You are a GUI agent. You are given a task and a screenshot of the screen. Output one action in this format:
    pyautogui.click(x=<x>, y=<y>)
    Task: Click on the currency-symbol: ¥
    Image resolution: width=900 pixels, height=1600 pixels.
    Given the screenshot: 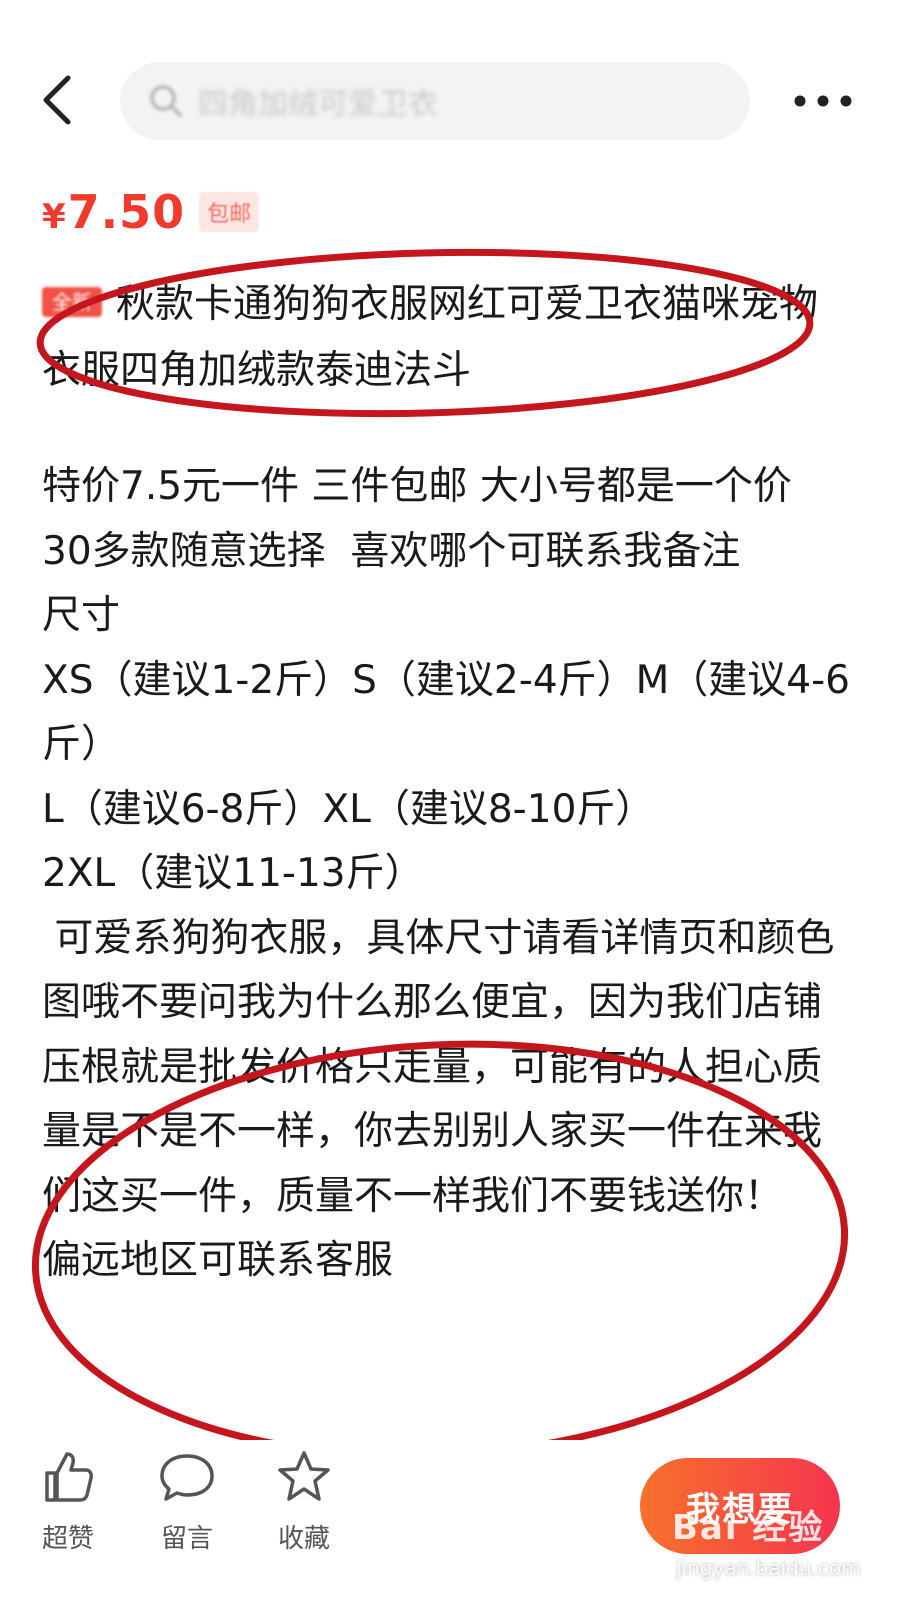 What is the action you would take?
    pyautogui.click(x=54, y=217)
    